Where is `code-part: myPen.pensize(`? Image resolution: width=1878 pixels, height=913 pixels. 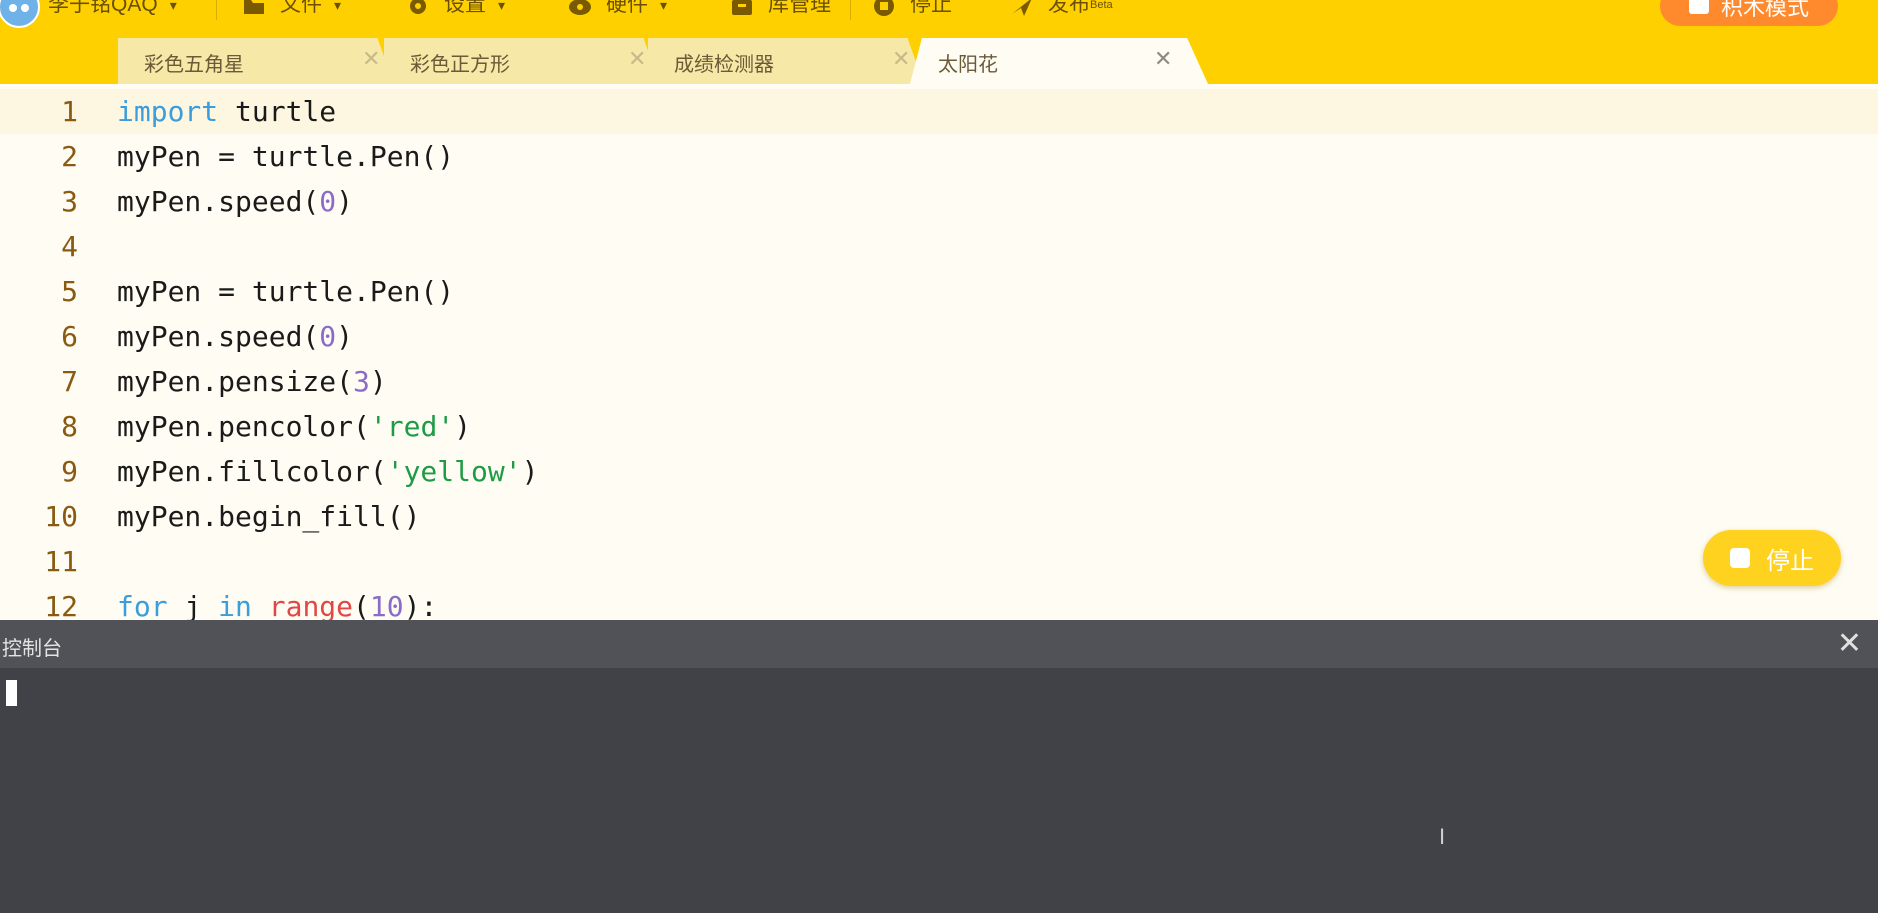
code-part: myPen.pensize( is located at coordinates (235, 381).